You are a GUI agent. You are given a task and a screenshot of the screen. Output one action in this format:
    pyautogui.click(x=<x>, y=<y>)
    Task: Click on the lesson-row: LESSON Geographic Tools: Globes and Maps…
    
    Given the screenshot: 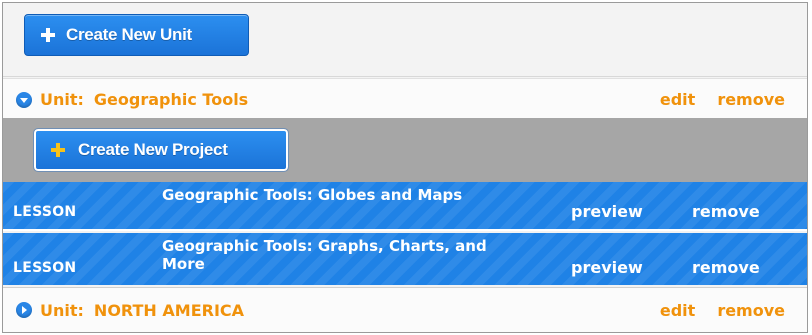 What is the action you would take?
    pyautogui.click(x=405, y=206)
    